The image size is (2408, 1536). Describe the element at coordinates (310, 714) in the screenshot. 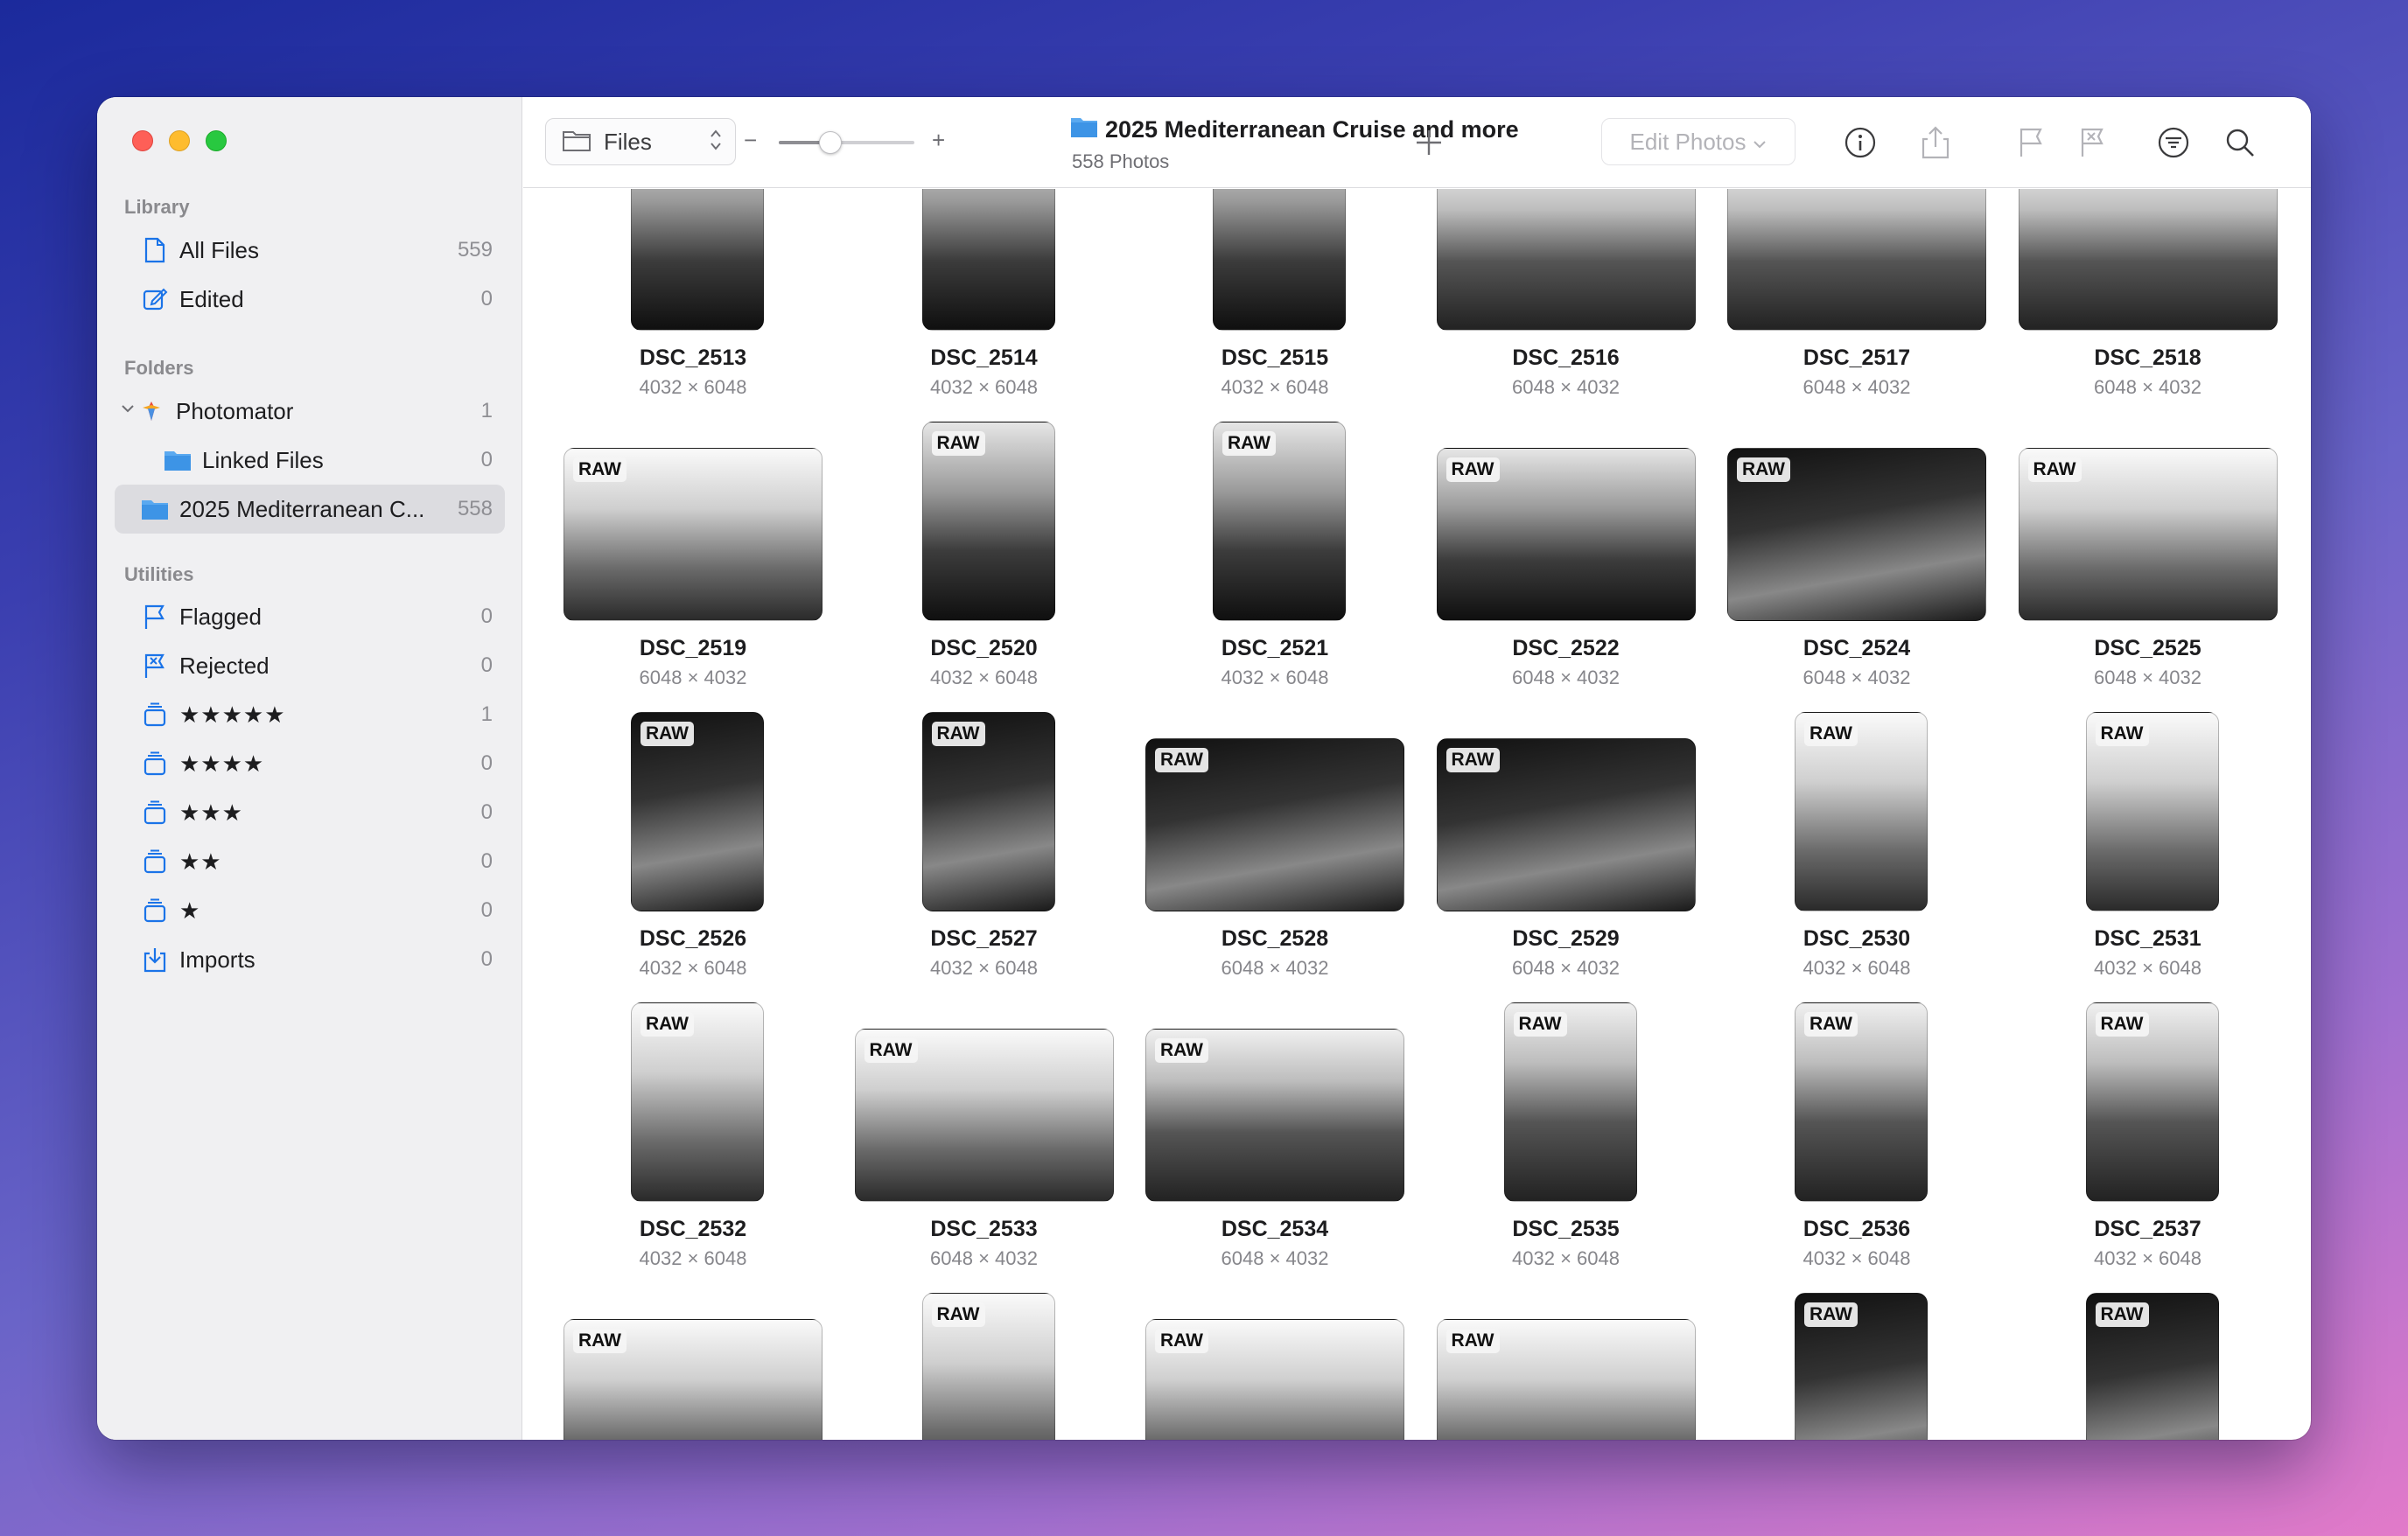

I see `sidebar-item: ★★★★★ 1` at that location.